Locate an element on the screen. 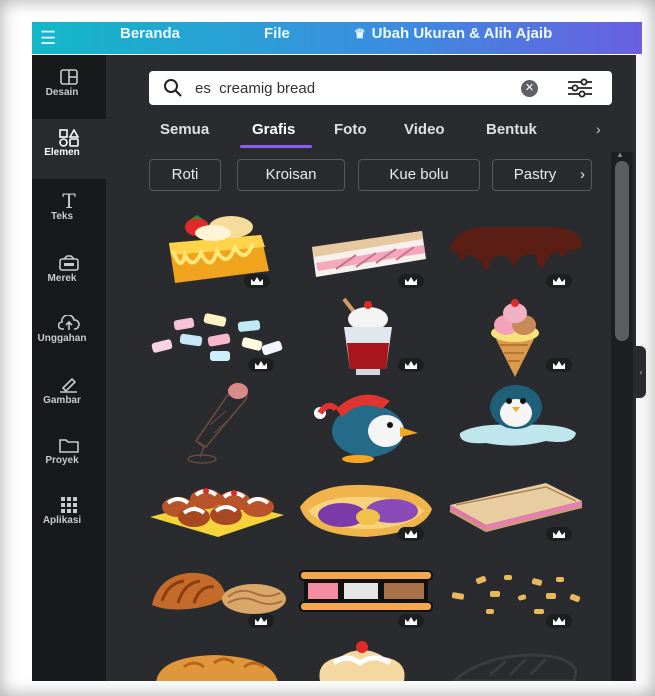  graphic-penguin-santa-hat is located at coordinates (367, 426).